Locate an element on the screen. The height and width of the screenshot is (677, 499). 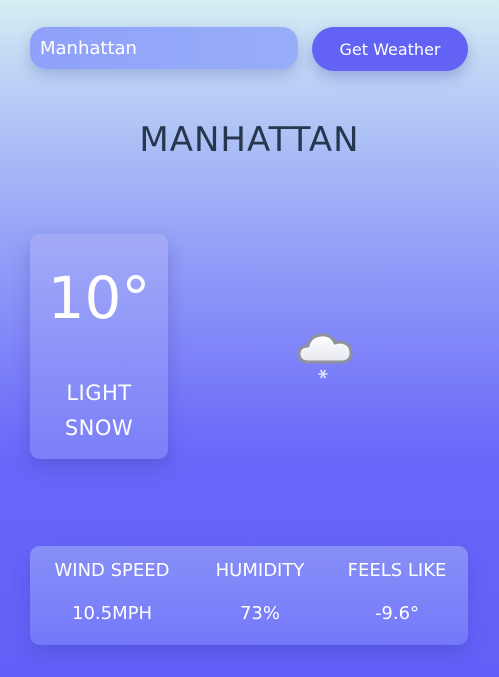
wind-speed-label: WIND SPEED is located at coordinates (112, 570).